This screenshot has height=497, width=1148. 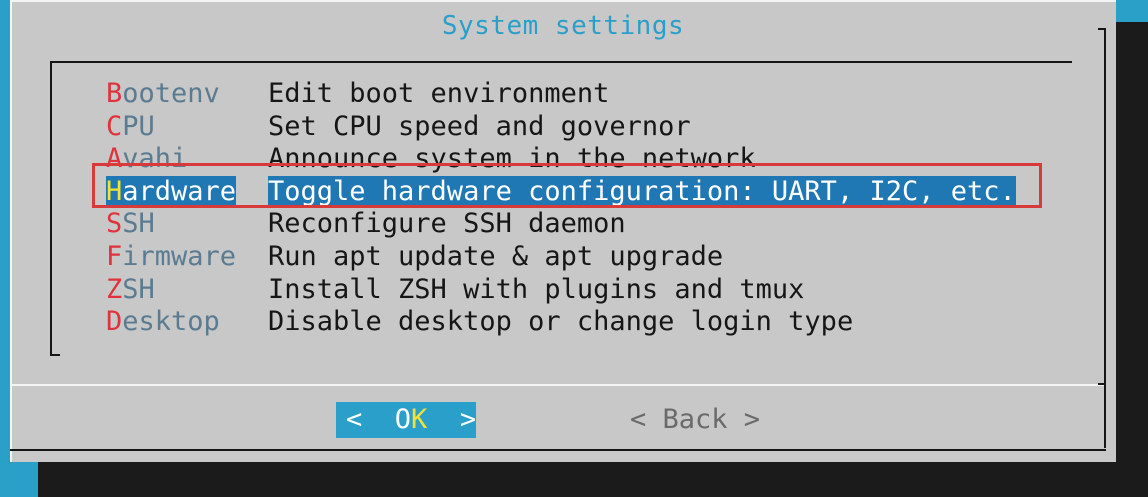 I want to click on menu-item-cpu: CPU Set CPU speed and governor, so click(x=561, y=127).